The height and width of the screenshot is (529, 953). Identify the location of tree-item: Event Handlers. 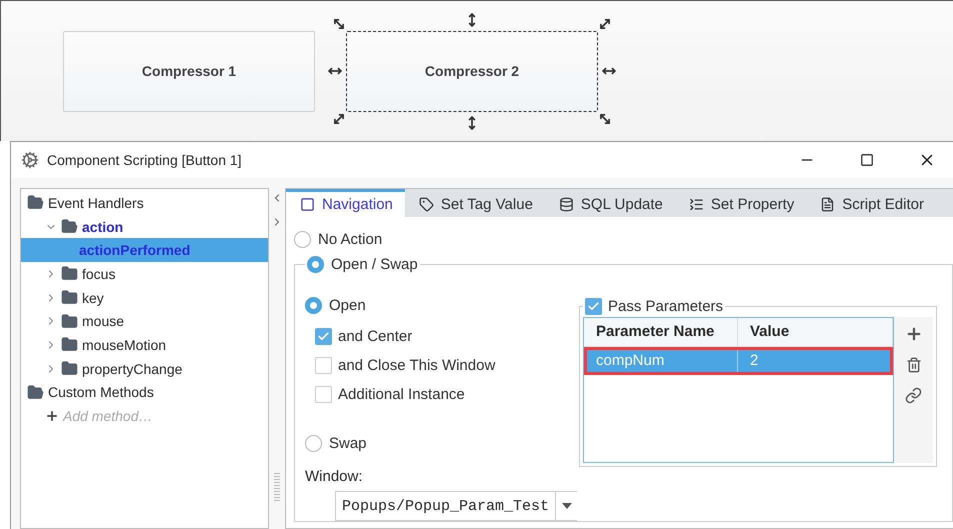
(144, 203).